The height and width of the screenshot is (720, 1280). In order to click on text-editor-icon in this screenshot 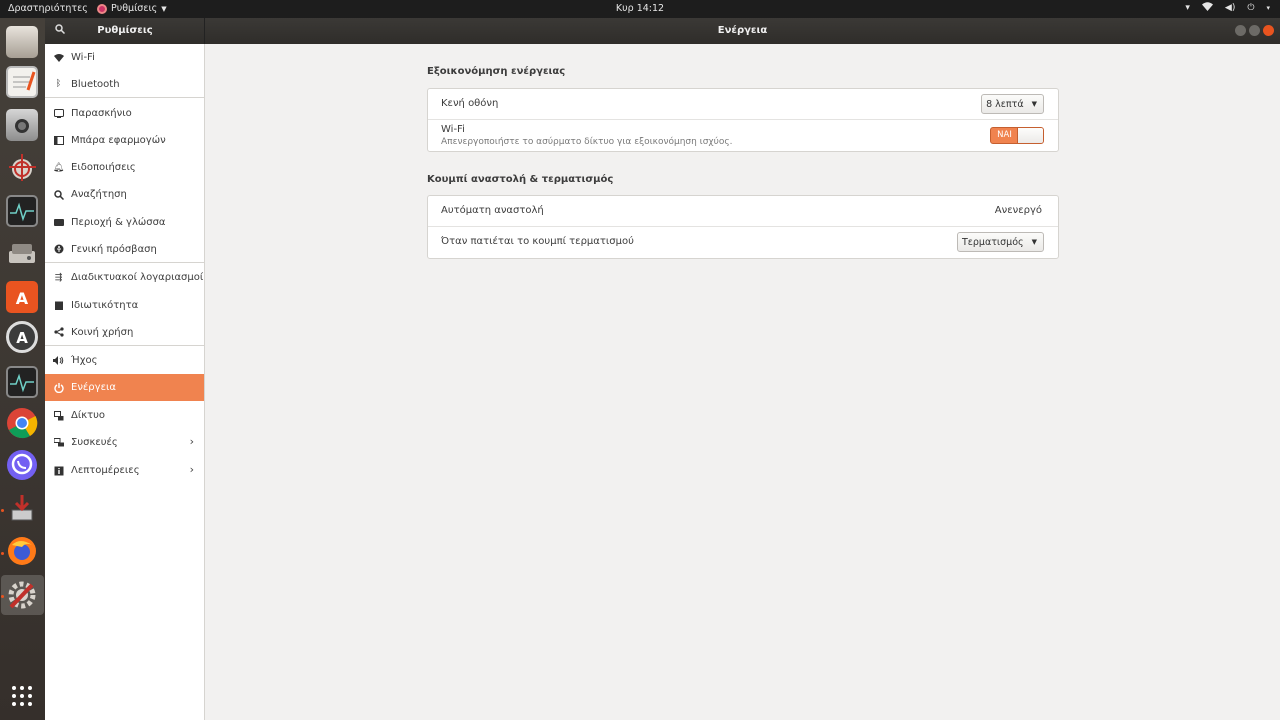, I will do `click(22, 82)`.